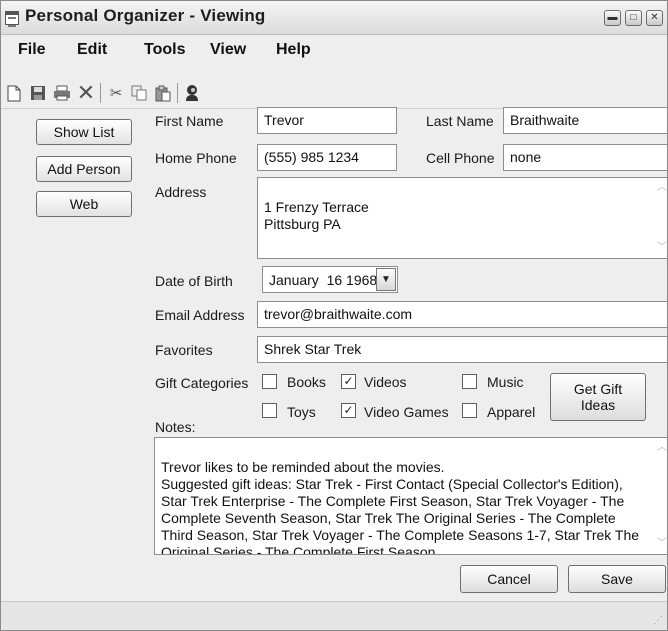 This screenshot has height=631, width=668. What do you see at coordinates (139, 93) in the screenshot?
I see `copy-icon` at bounding box center [139, 93].